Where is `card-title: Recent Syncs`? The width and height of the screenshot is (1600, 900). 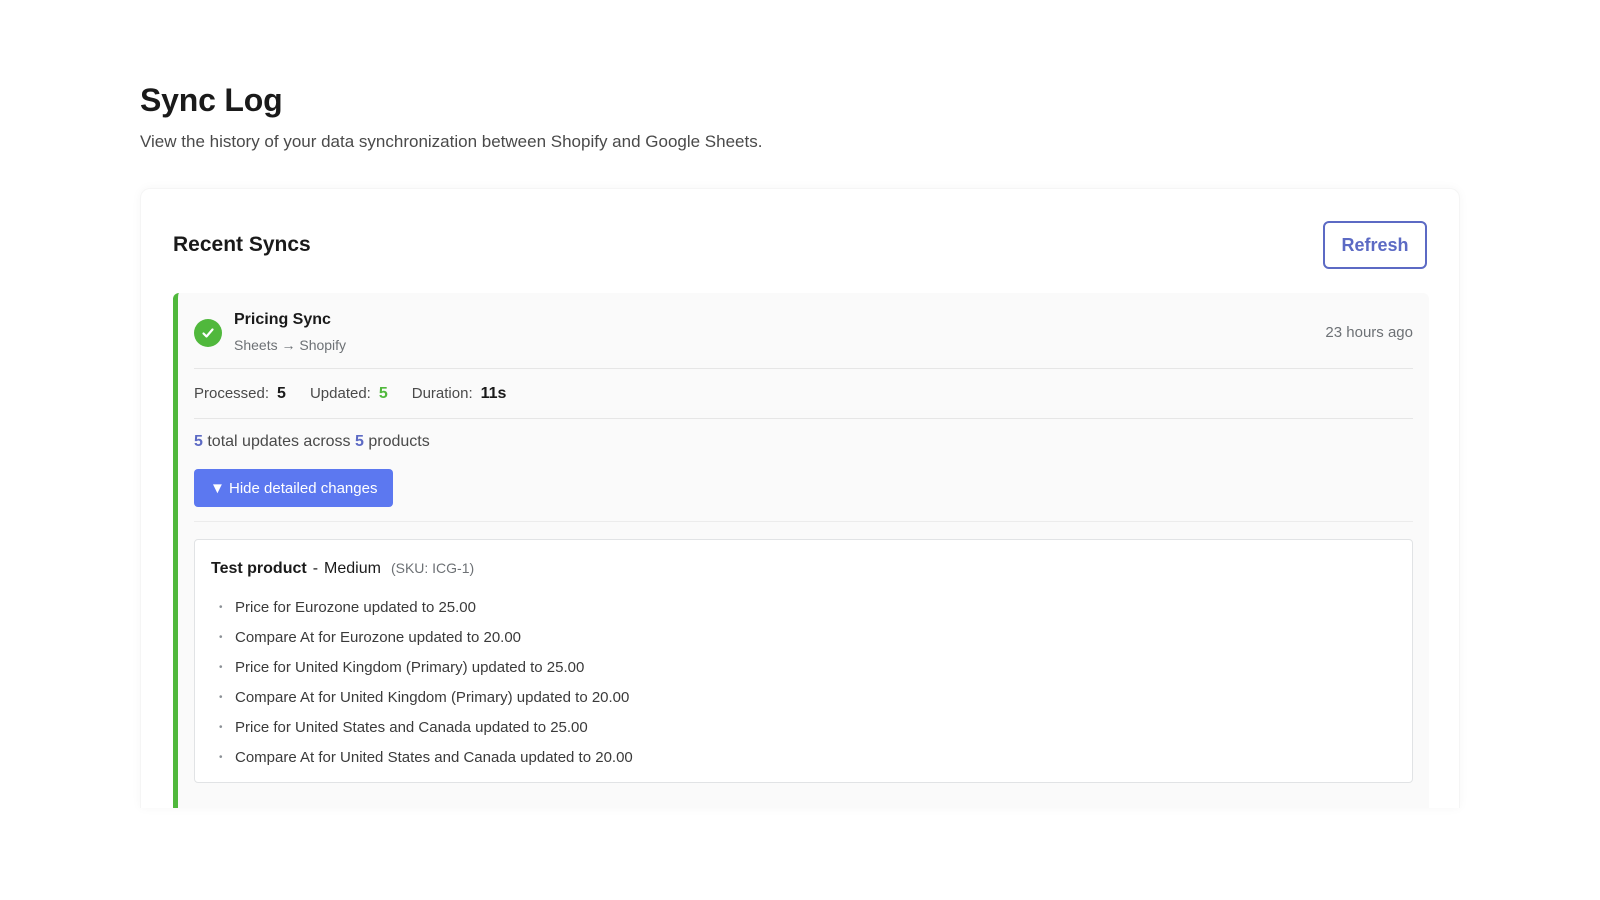 card-title: Recent Syncs is located at coordinates (242, 244).